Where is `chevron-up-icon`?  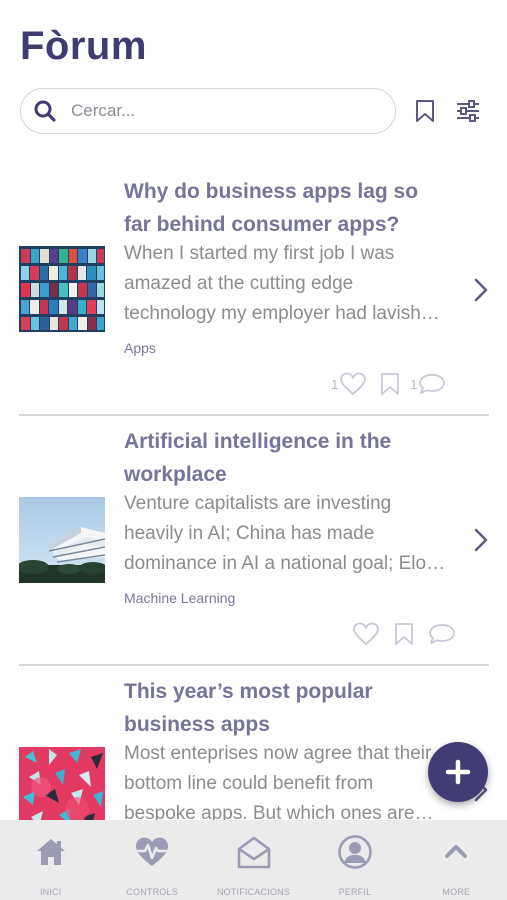
chevron-up-icon is located at coordinates (456, 854).